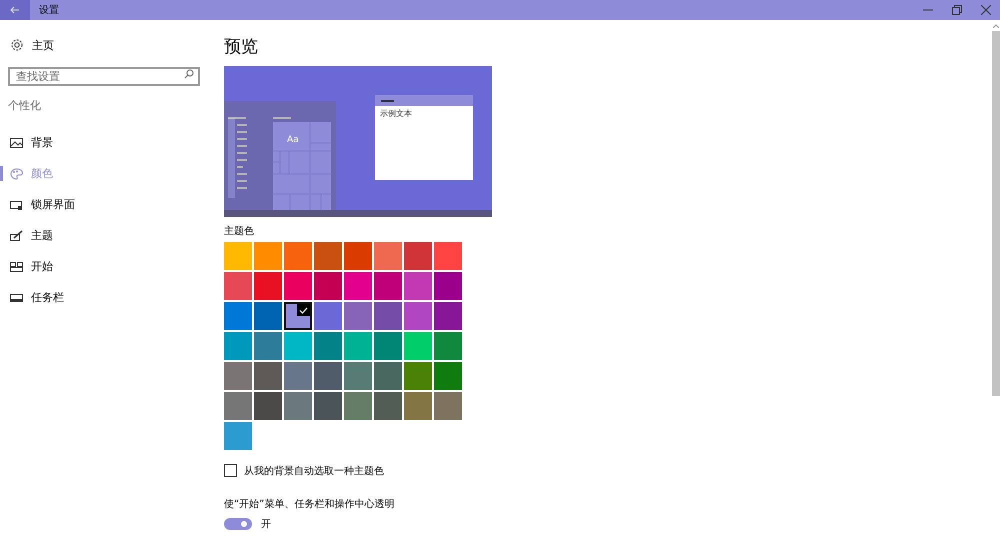 The width and height of the screenshot is (1000, 536). I want to click on search-field: 查找设置, so click(104, 76).